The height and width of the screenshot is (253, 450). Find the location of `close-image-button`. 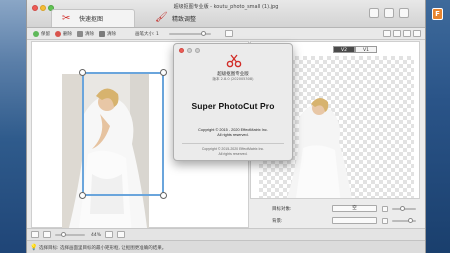

close-image-button is located at coordinates (35, 234).